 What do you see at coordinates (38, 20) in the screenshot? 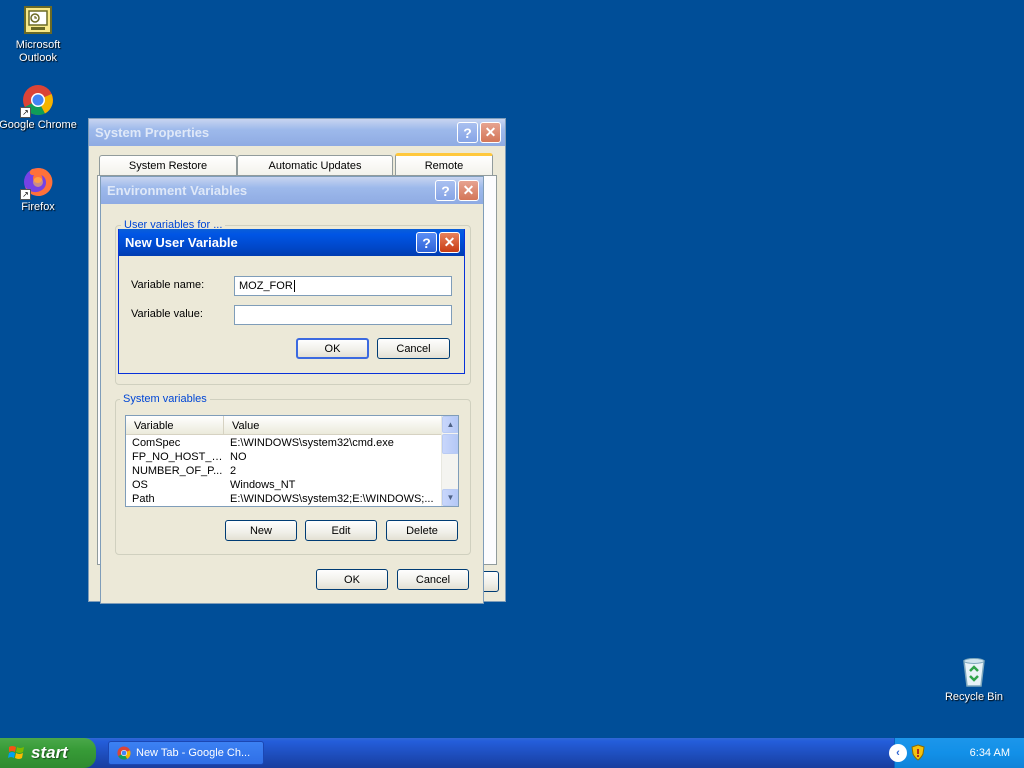
I see `outlook-icon` at bounding box center [38, 20].